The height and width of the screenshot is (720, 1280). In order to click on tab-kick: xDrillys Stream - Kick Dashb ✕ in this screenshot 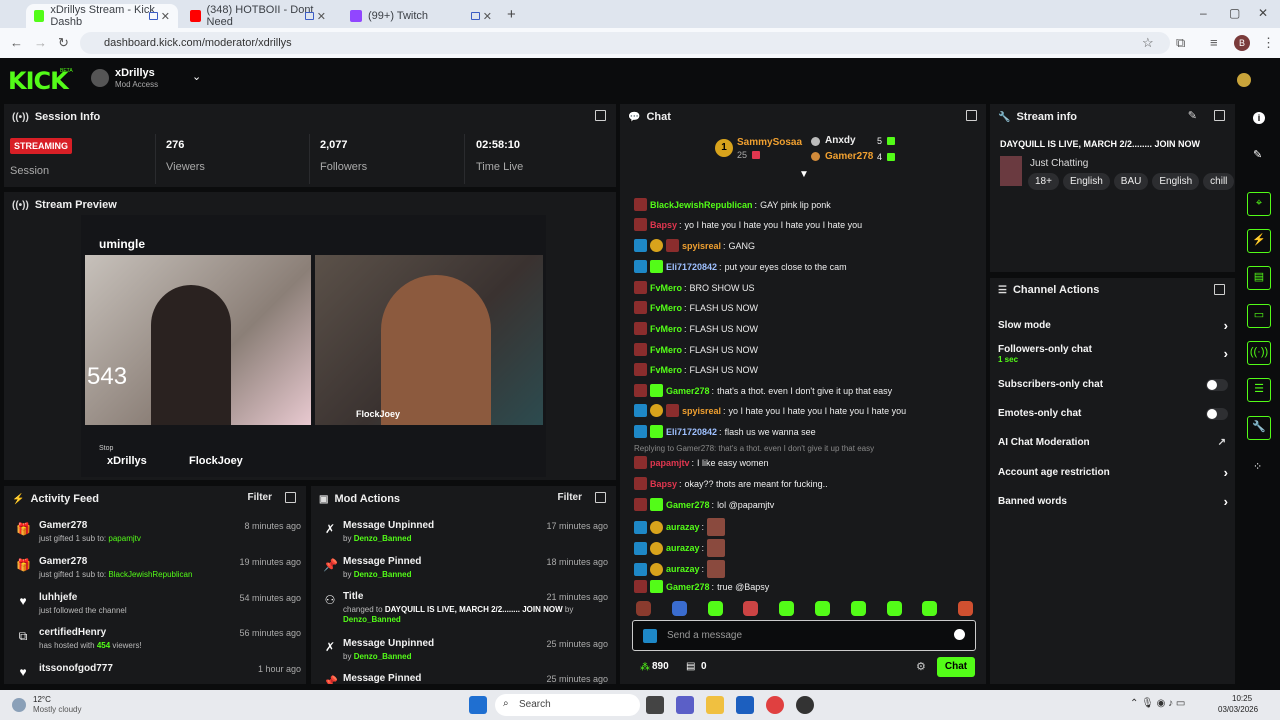, I will do `click(102, 16)`.